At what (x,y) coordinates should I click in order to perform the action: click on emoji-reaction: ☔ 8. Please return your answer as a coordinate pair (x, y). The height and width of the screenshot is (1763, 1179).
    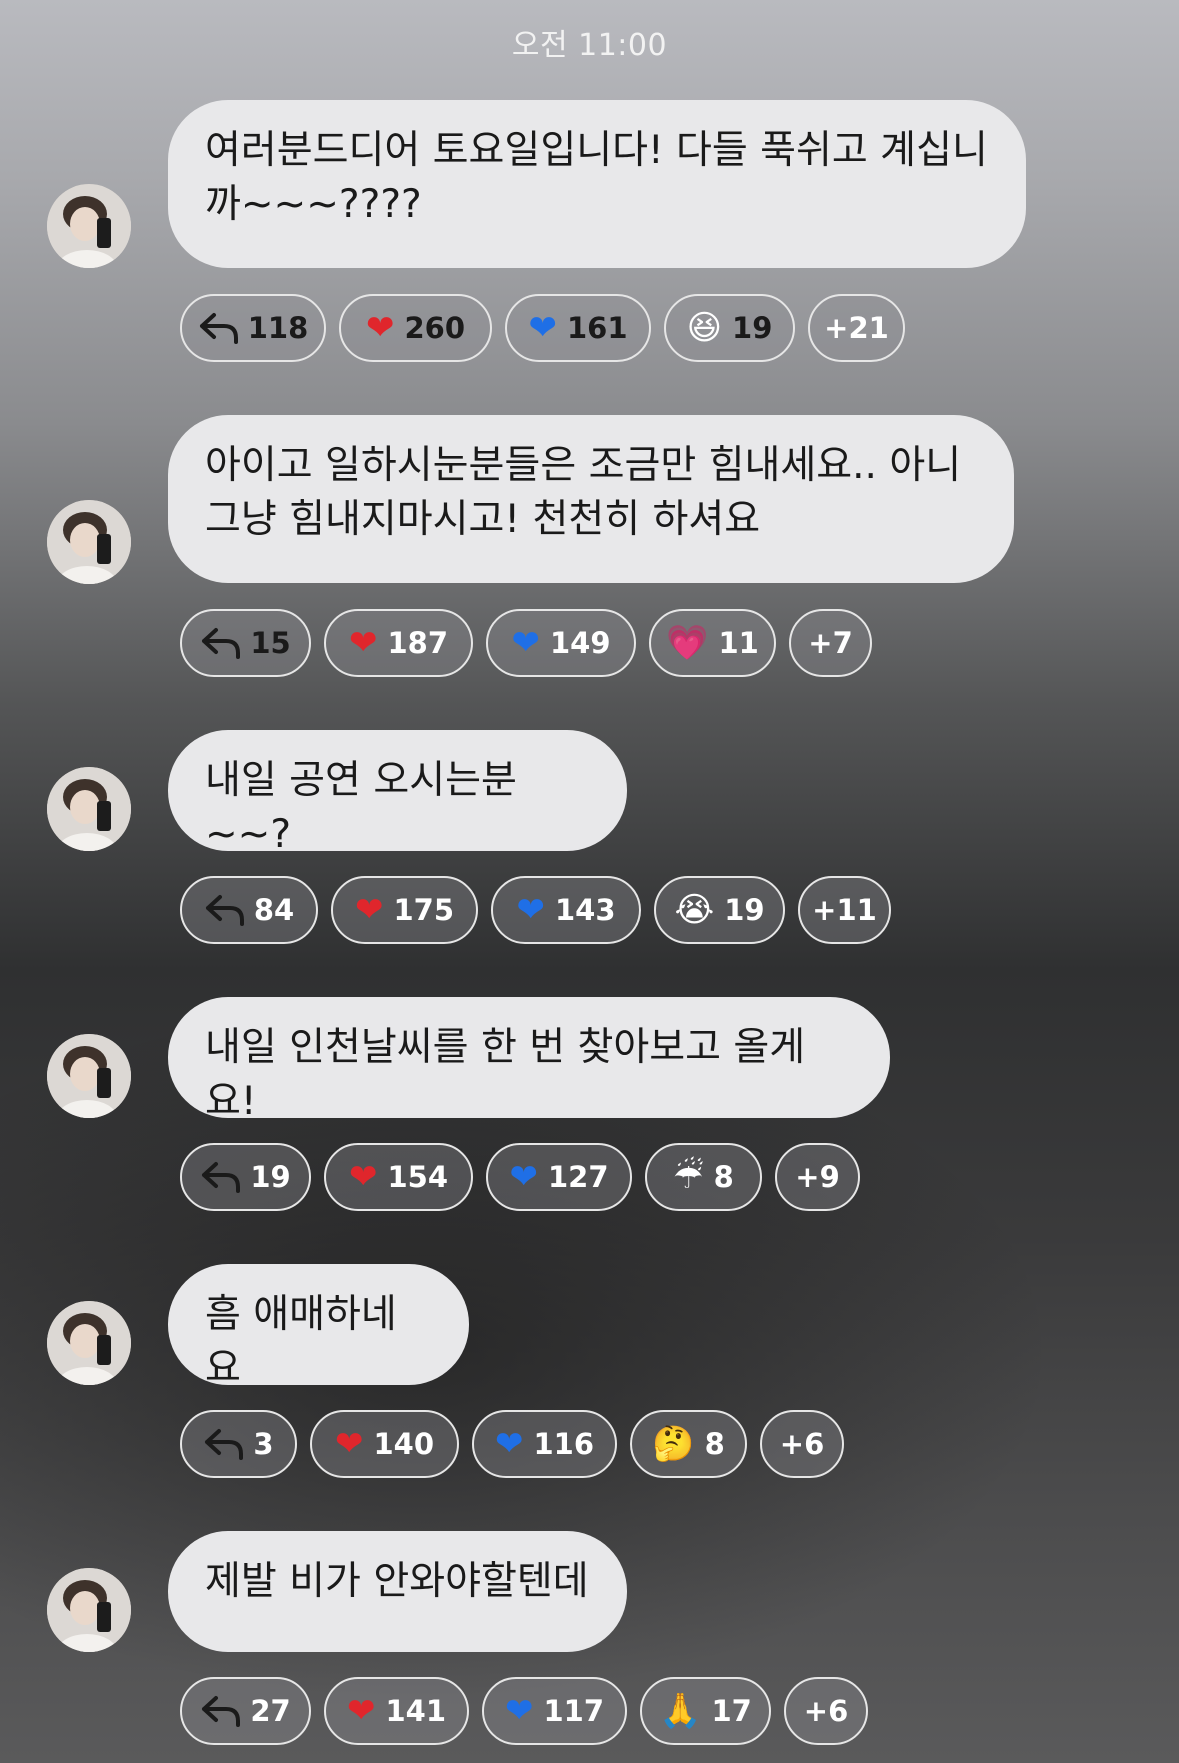
    Looking at the image, I should click on (703, 1177).